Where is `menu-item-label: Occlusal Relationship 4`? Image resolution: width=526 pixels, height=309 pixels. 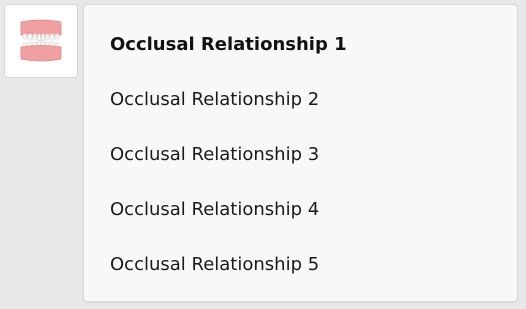 menu-item-label: Occlusal Relationship 4 is located at coordinates (215, 209).